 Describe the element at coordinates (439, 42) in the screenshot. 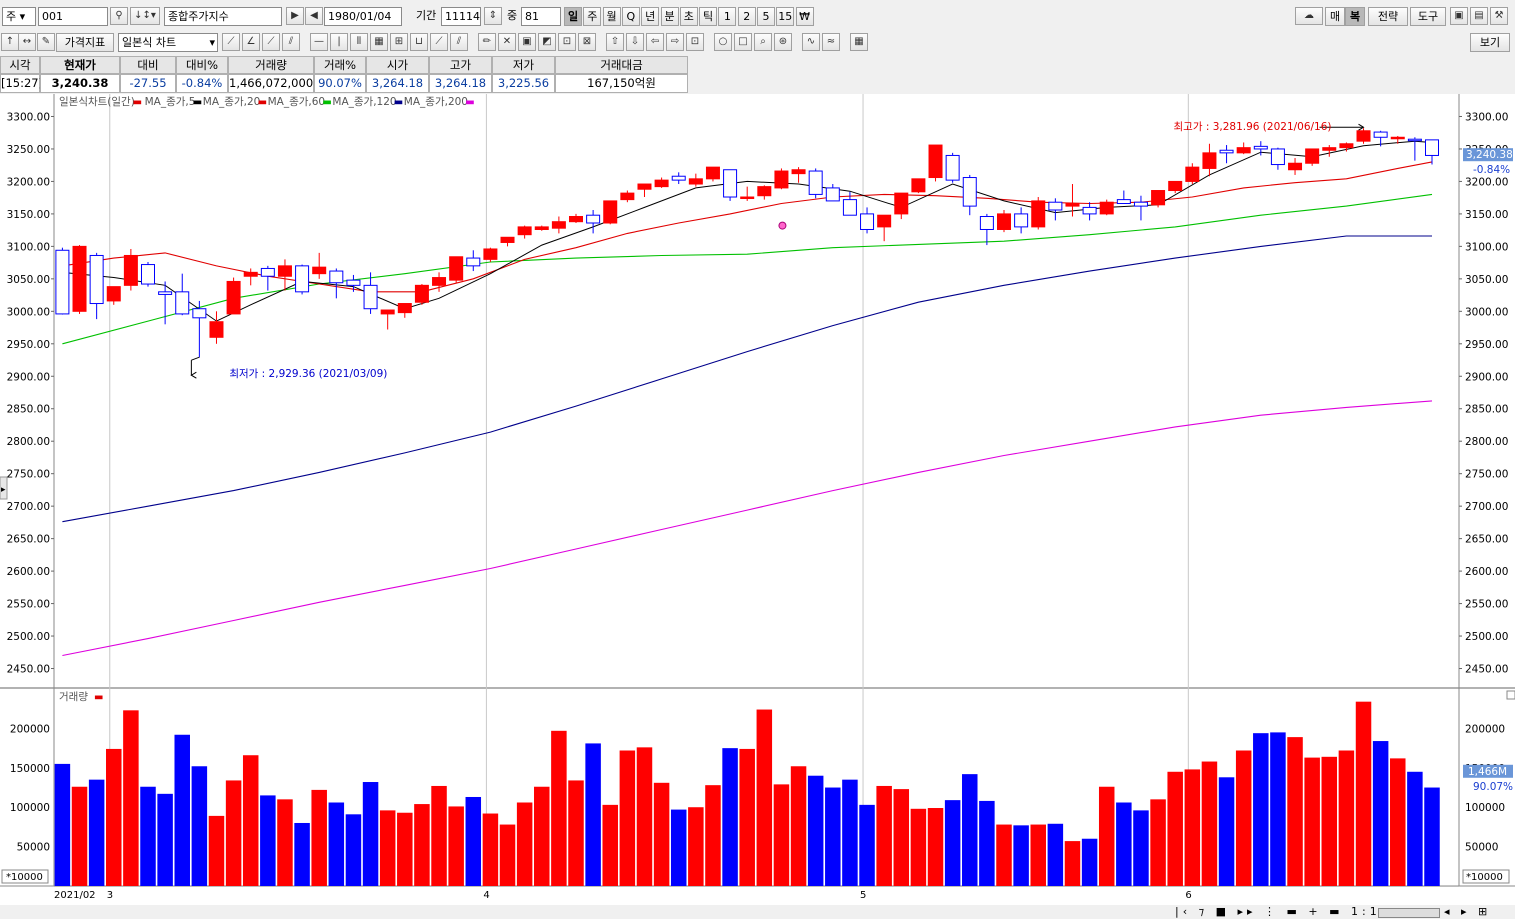

I see `channel-icon: ⟋` at that location.